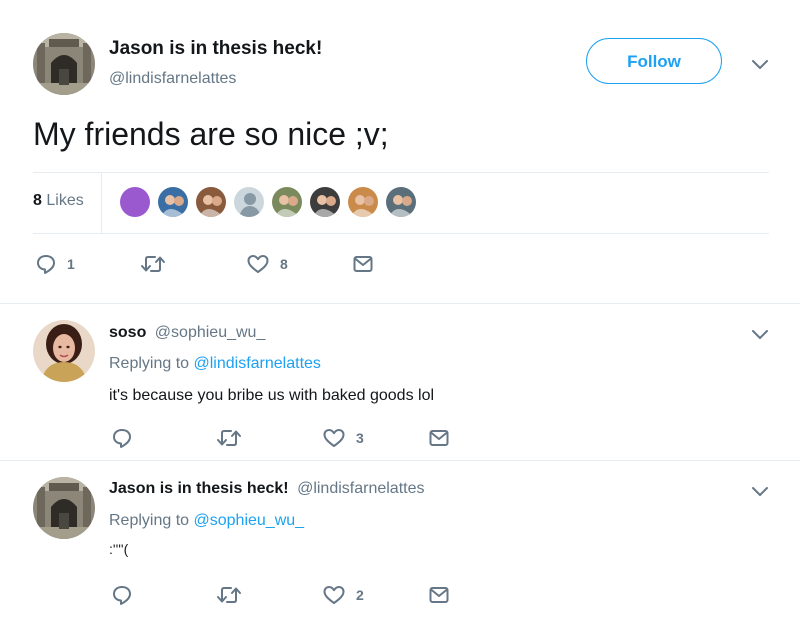 This screenshot has height=620, width=800. I want to click on like-action: 2, so click(343, 595).